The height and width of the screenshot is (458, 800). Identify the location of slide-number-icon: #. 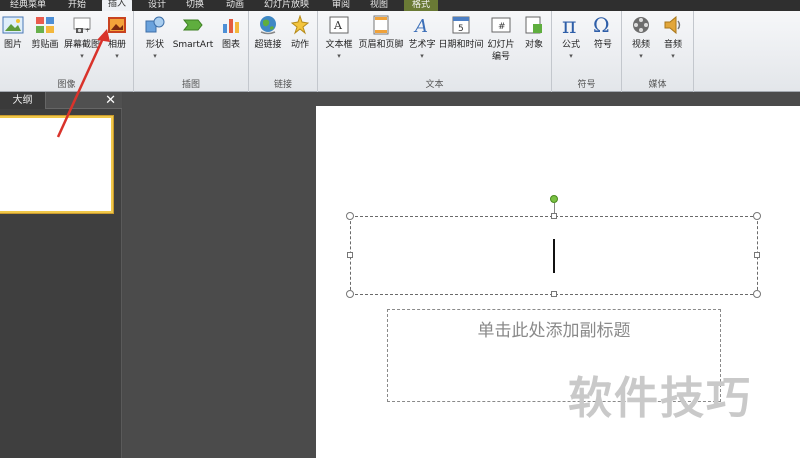
(501, 25).